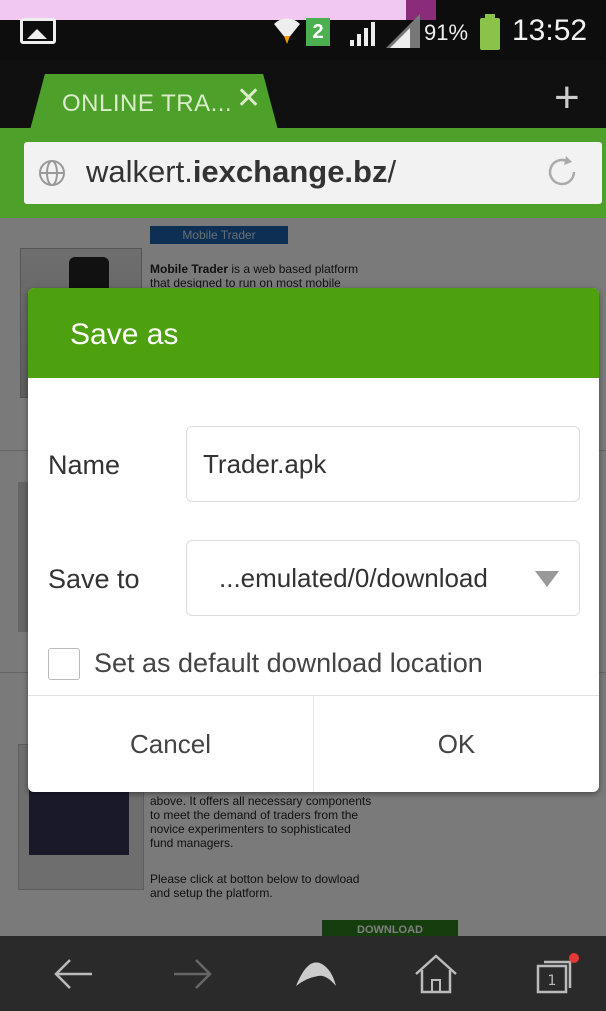  Describe the element at coordinates (552, 981) in the screenshot. I see `tab-count: 1` at that location.